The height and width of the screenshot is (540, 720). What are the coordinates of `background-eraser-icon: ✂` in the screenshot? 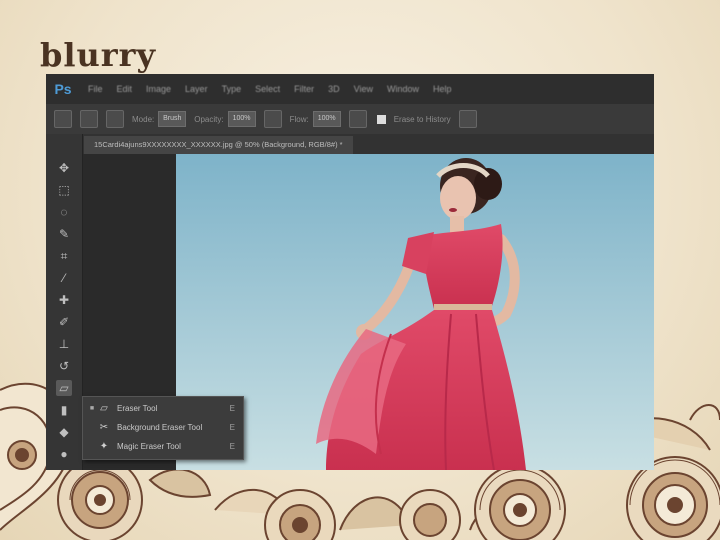 It's located at (104, 427).